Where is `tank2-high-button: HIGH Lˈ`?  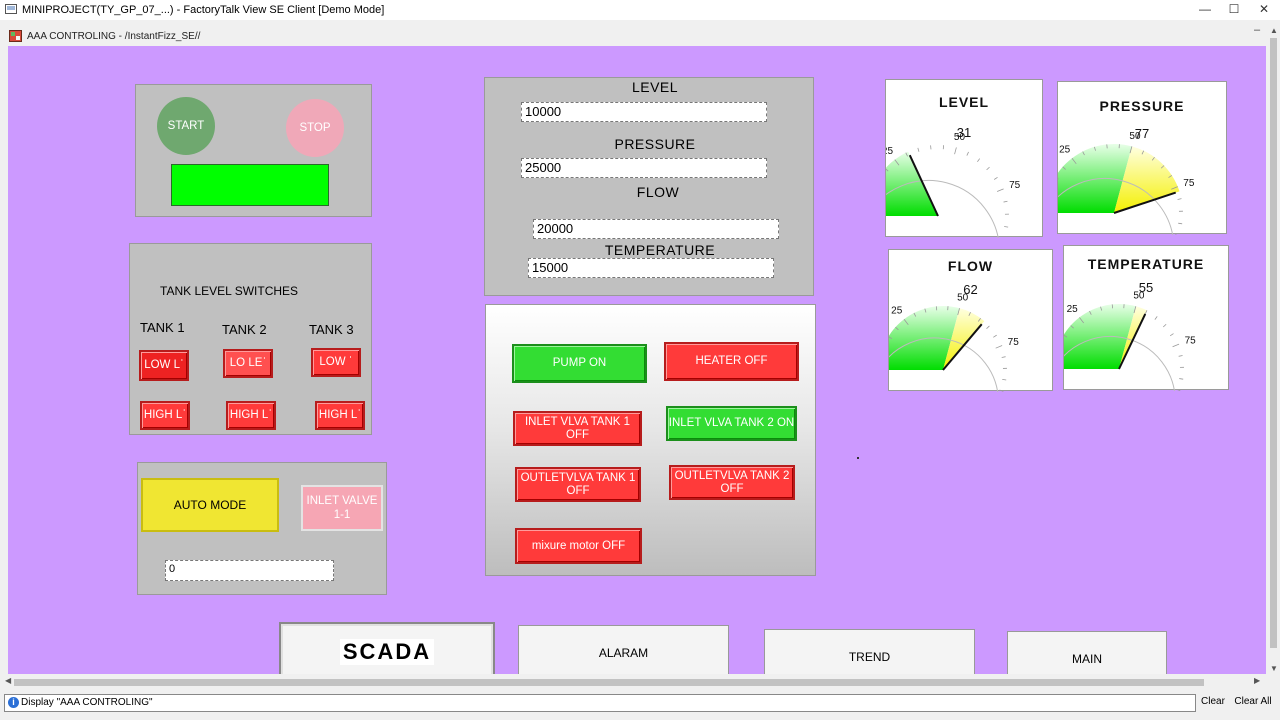
tank2-high-button: HIGH Lˈ is located at coordinates (251, 415).